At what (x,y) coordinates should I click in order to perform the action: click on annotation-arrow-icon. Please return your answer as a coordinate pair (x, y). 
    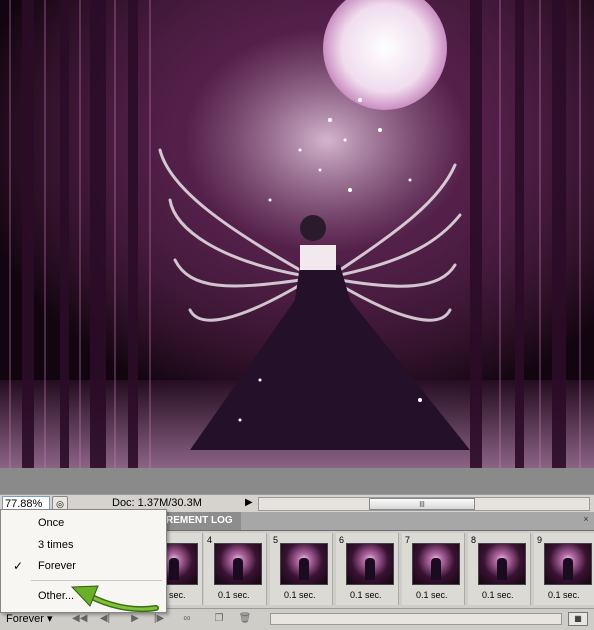
    Looking at the image, I should click on (114, 599).